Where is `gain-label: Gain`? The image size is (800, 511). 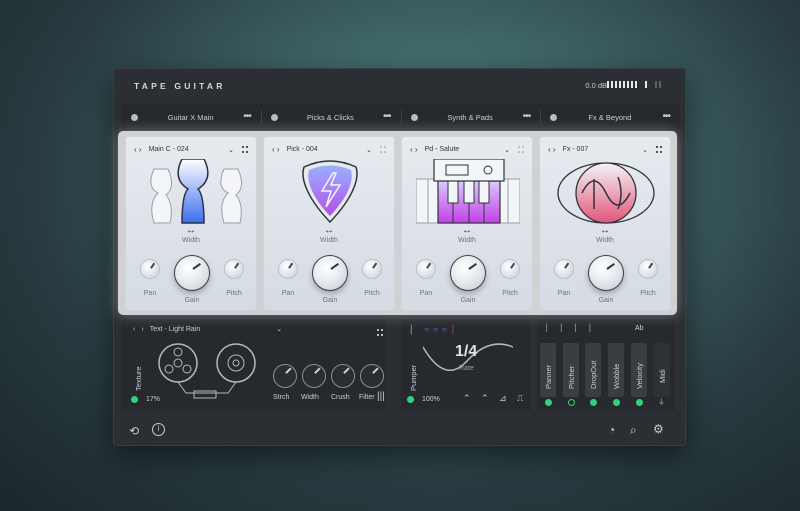 gain-label: Gain is located at coordinates (606, 300).